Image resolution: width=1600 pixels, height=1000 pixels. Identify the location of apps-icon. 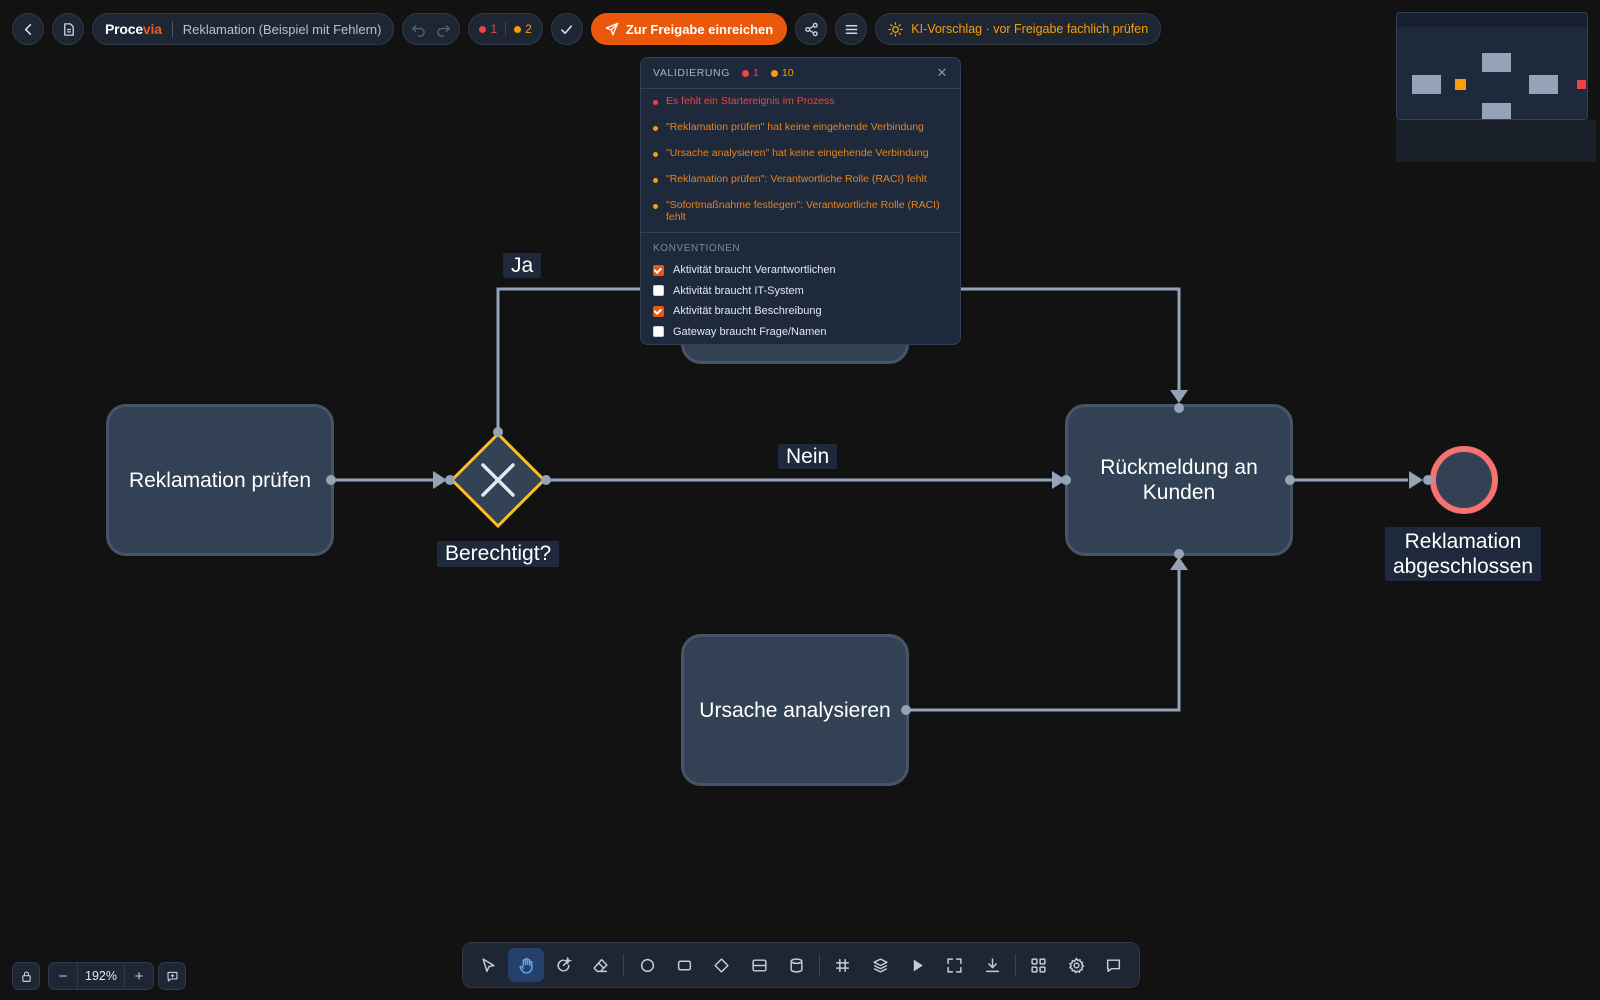
(1038, 965).